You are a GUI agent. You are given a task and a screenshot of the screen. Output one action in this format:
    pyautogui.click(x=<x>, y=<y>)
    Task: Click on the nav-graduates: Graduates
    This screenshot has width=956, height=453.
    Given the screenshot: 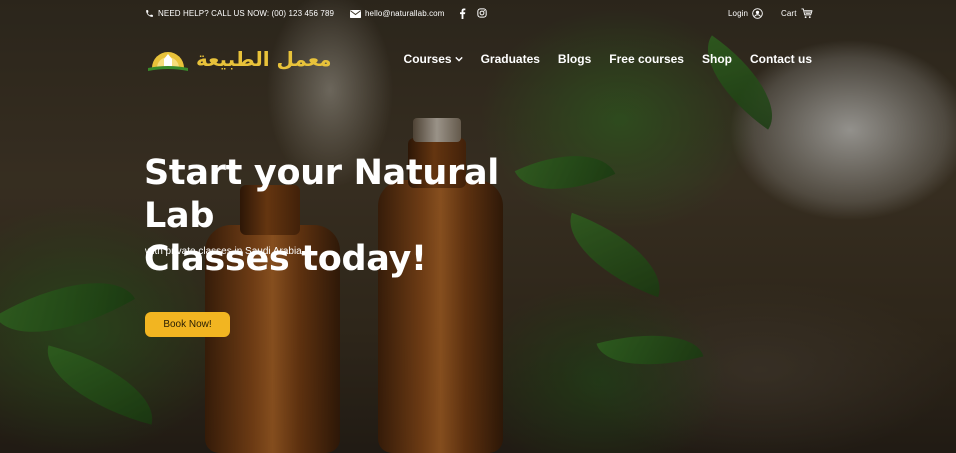 What is the action you would take?
    pyautogui.click(x=510, y=59)
    